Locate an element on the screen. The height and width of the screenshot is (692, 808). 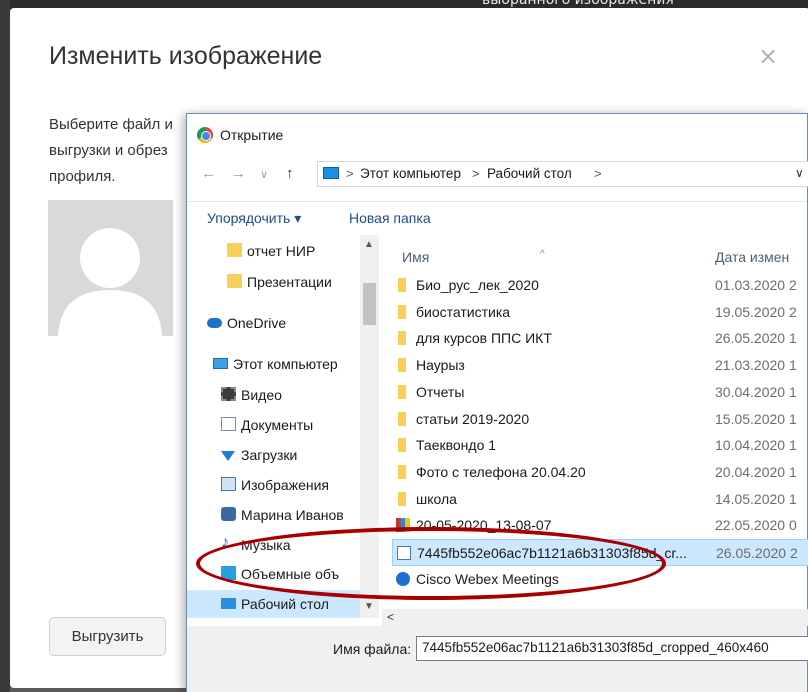
forward-arrow-icon: → is located at coordinates (238, 173).